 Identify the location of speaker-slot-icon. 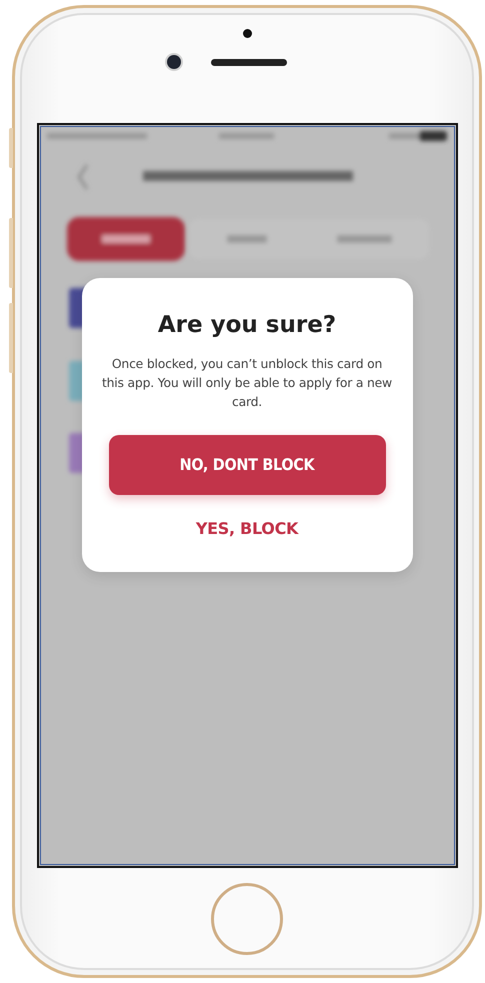
(249, 62).